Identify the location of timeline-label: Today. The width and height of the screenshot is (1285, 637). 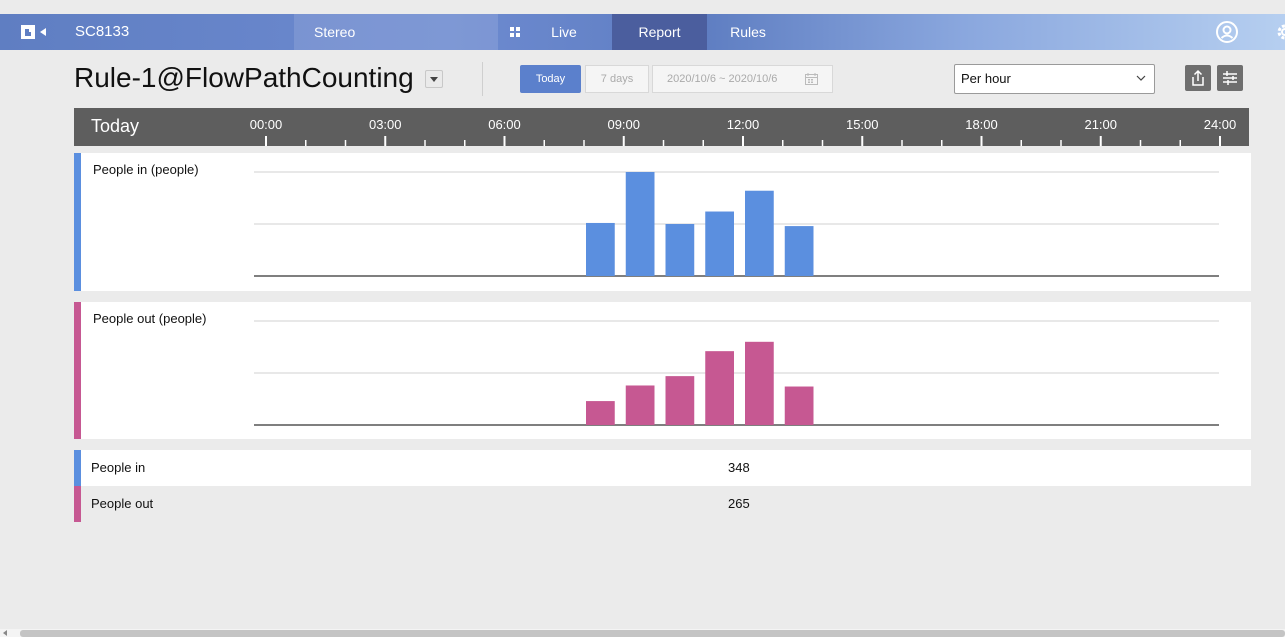
(115, 126).